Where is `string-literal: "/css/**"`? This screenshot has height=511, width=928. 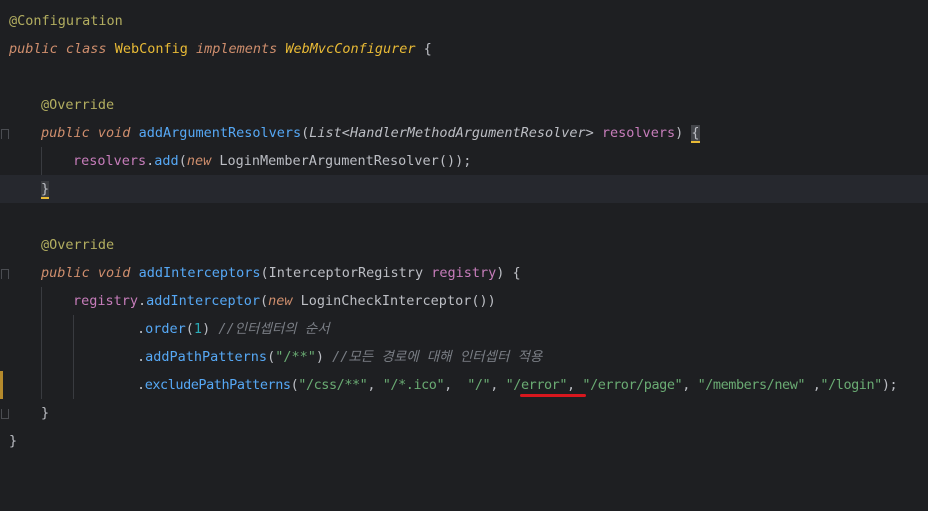
string-literal: "/css/**" is located at coordinates (333, 385).